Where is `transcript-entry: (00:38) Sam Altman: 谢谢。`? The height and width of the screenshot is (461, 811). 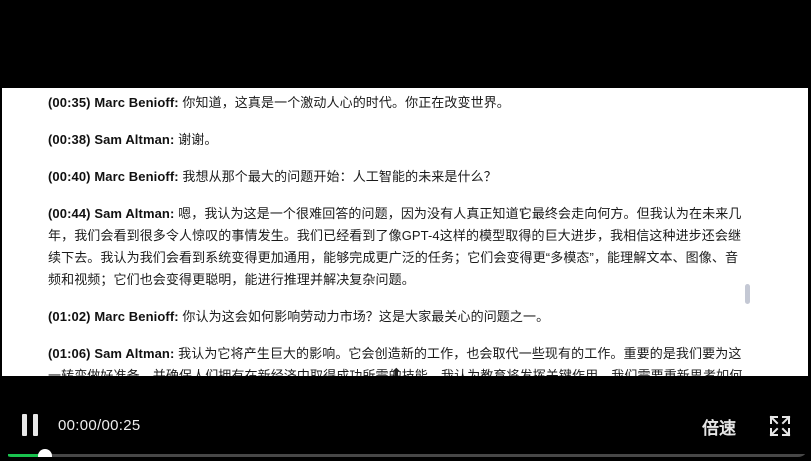
transcript-entry: (00:38) Sam Altman: 谢谢。 is located at coordinates (398, 140).